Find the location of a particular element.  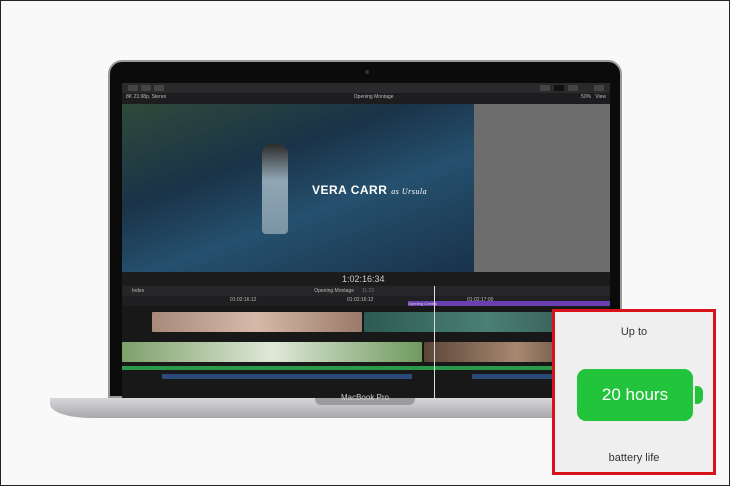

title-overlay: VERA CARR as Ursula is located at coordinates (370, 190).